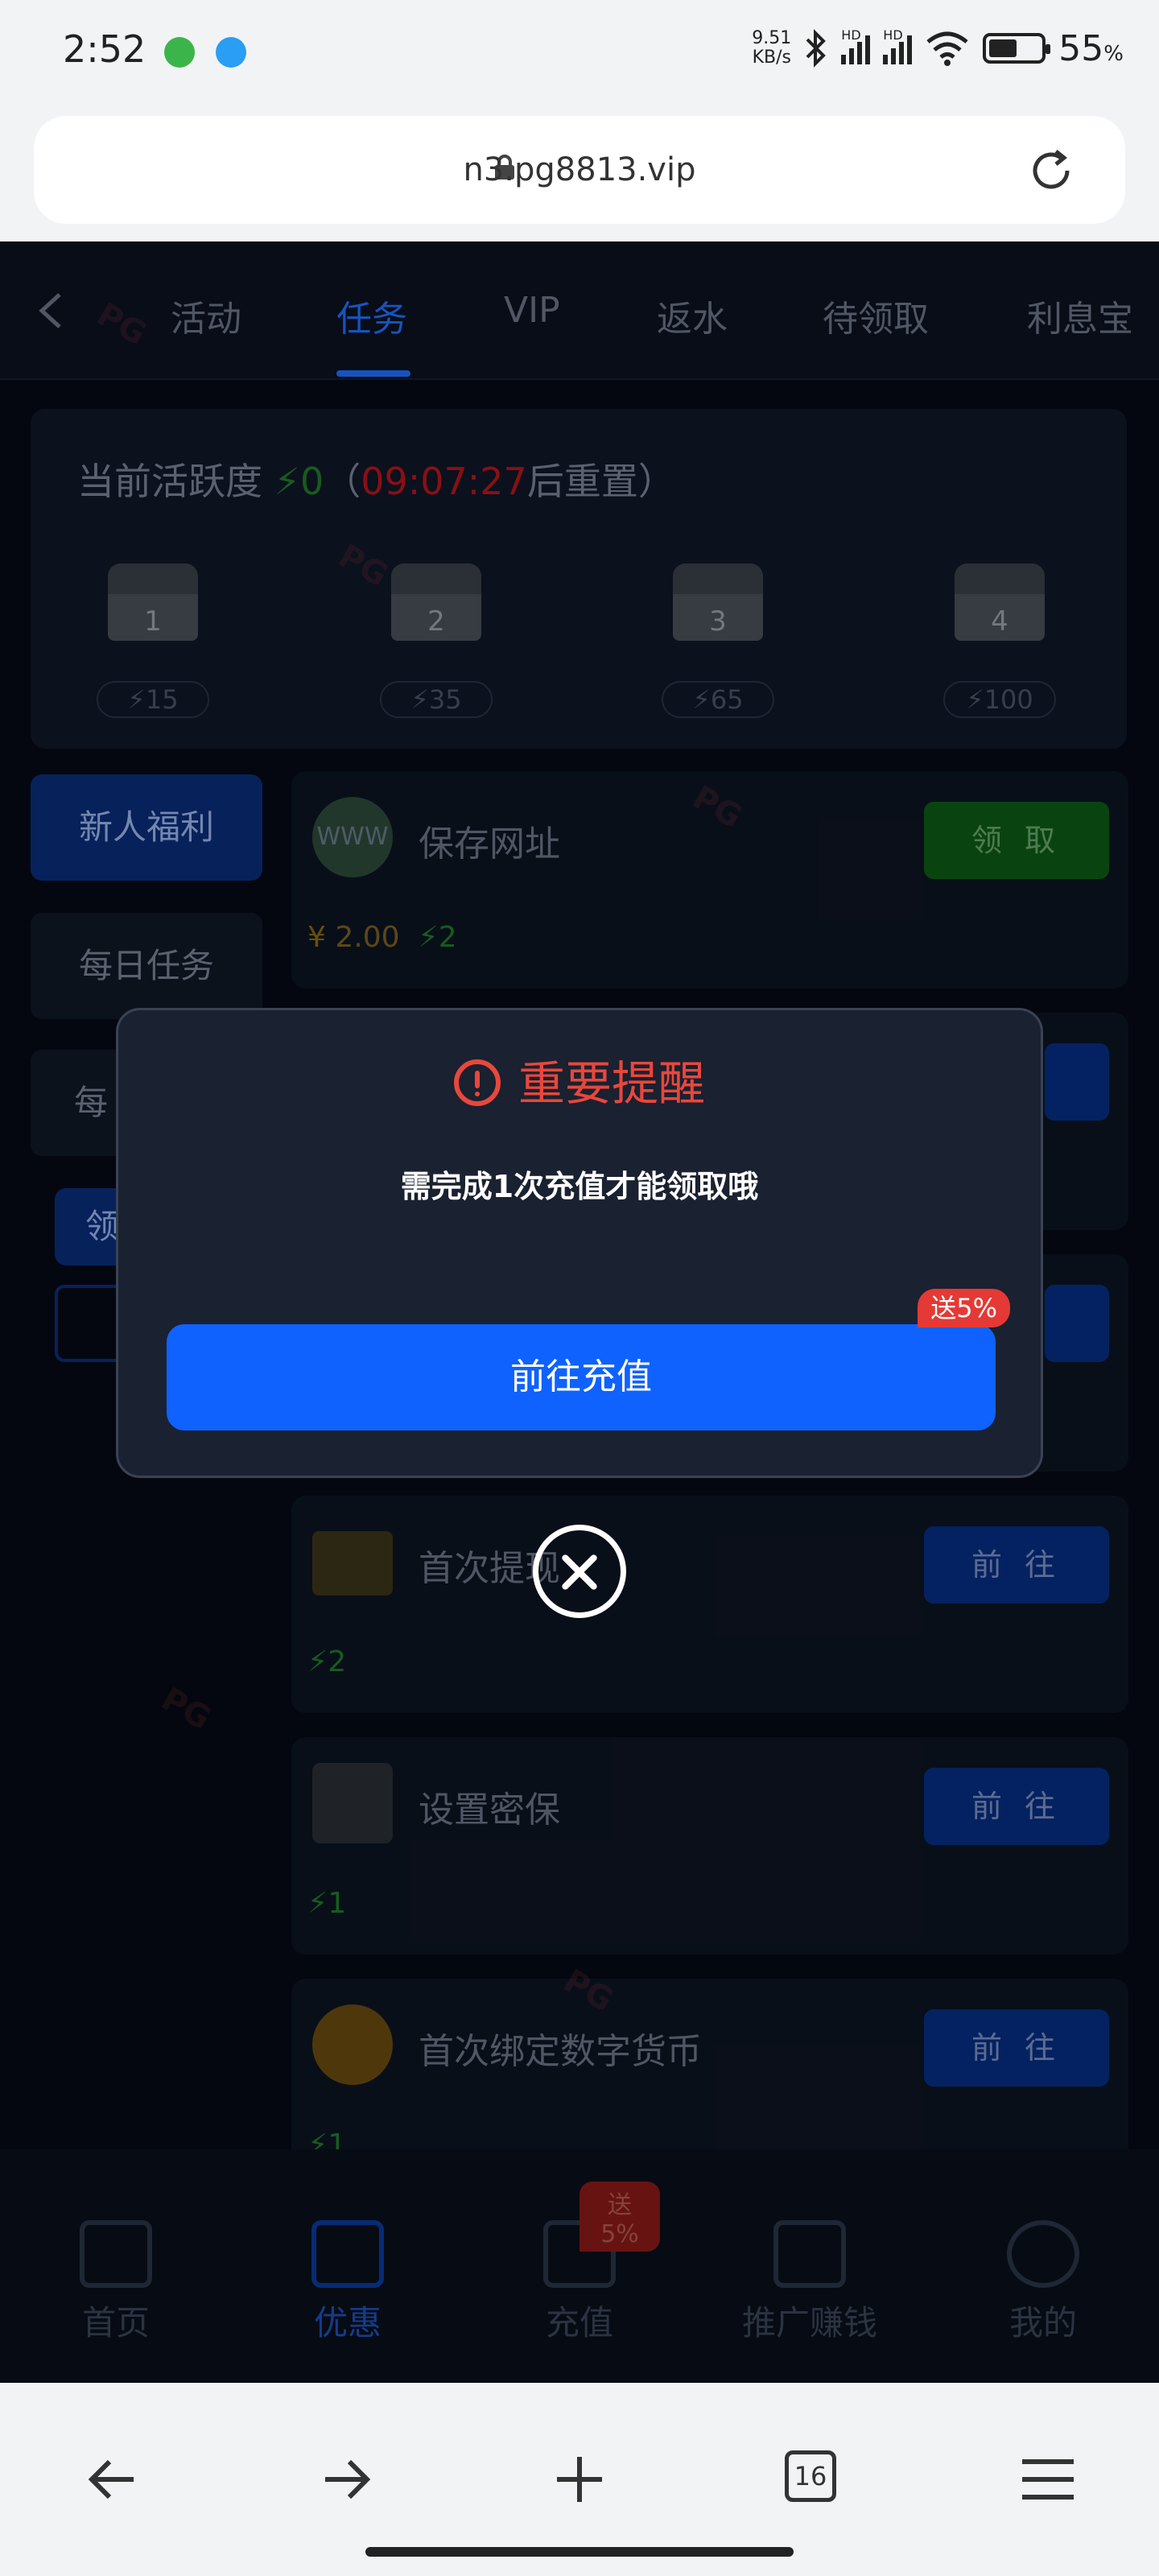 This screenshot has width=1159, height=2576. Describe the element at coordinates (579, 2479) in the screenshot. I see `new-tab-icon` at that location.